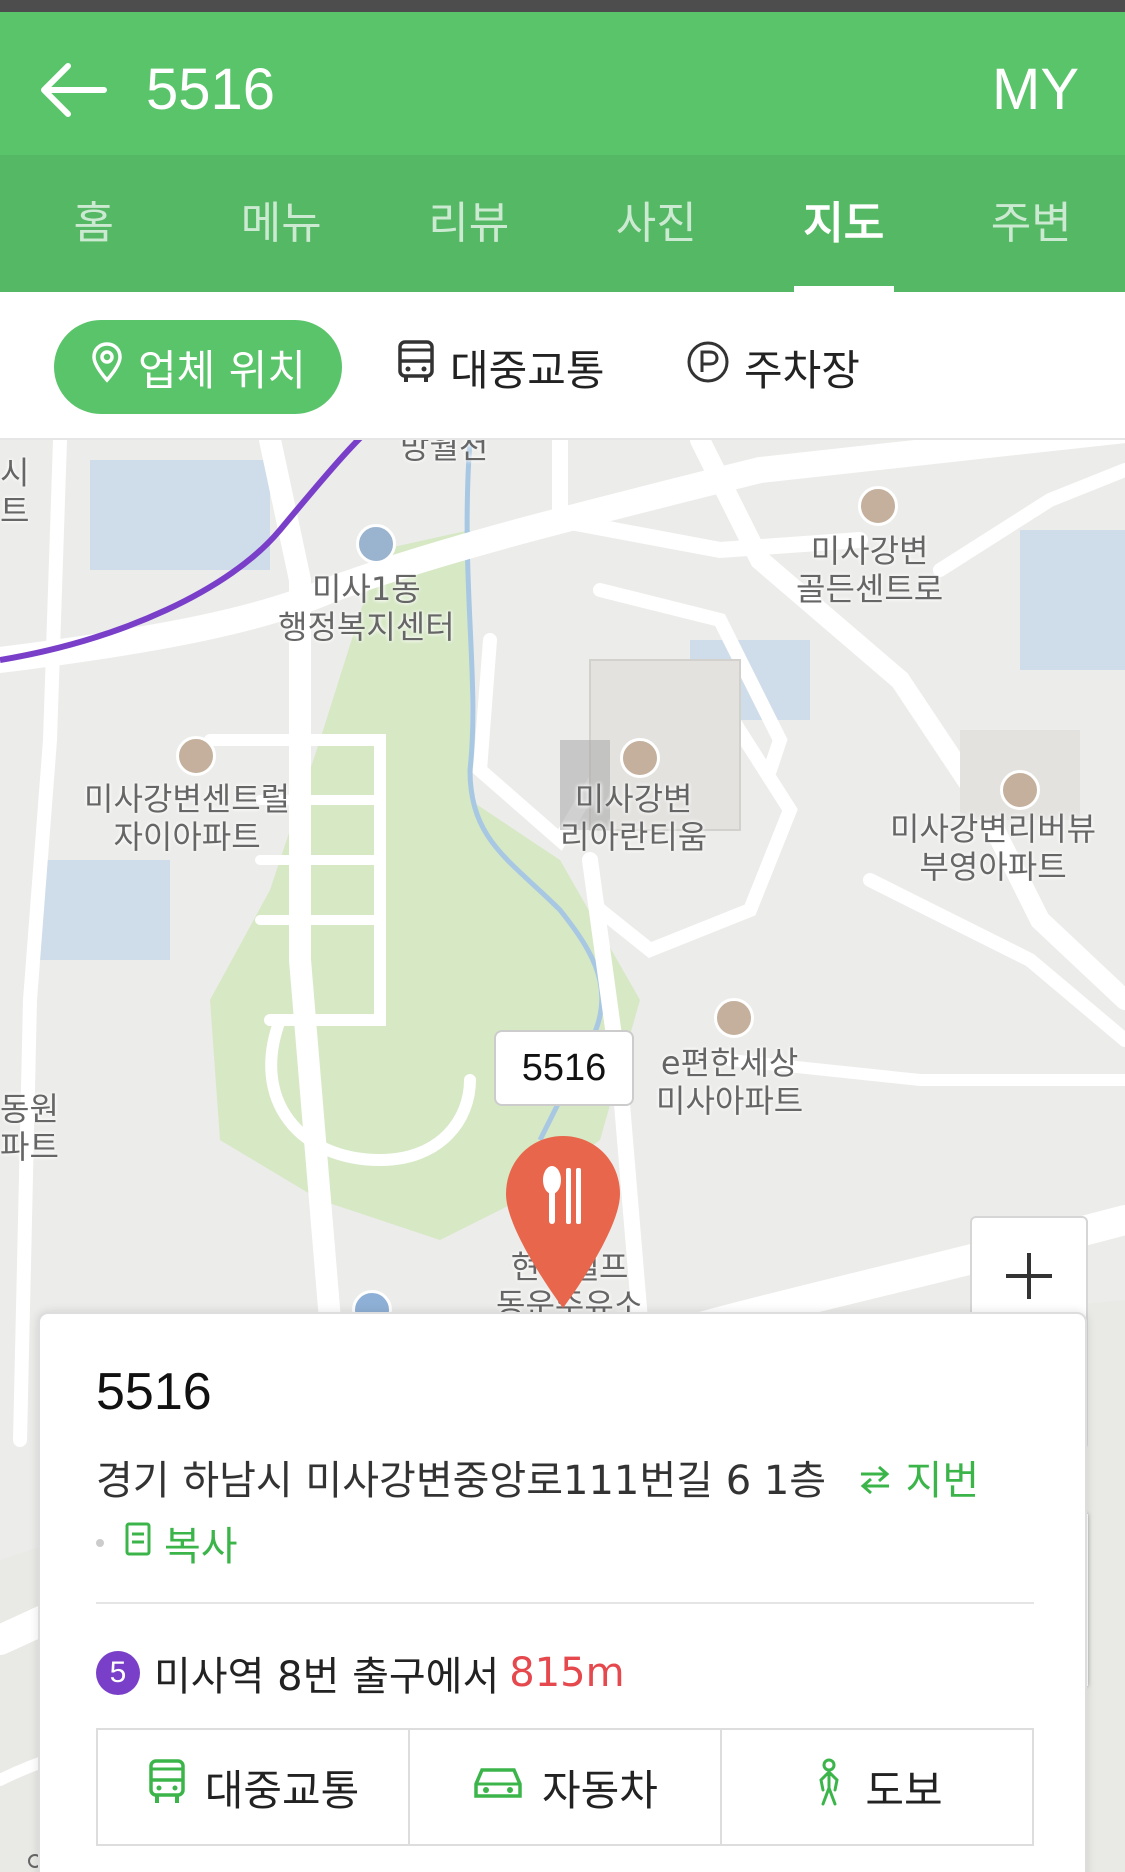 The image size is (1125, 1872). I want to click on map-filter-bar: 업체 위치 대중교통 주차장, so click(562, 366).